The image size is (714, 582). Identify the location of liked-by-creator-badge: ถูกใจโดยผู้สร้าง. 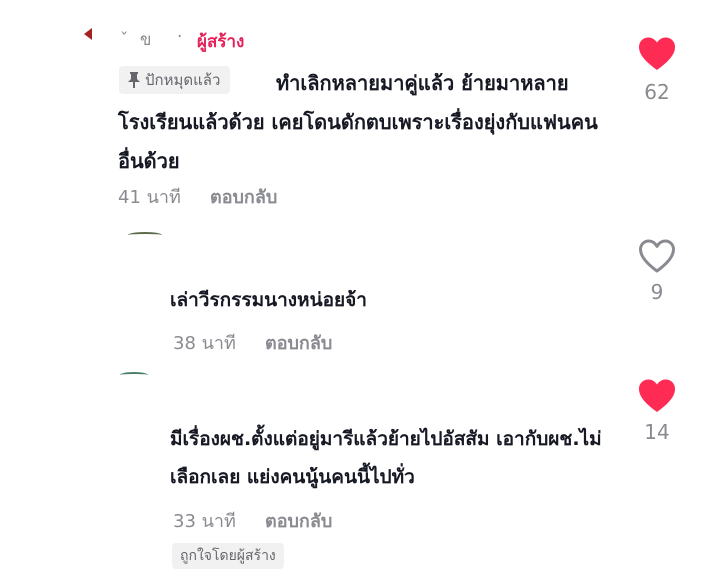
(228, 556).